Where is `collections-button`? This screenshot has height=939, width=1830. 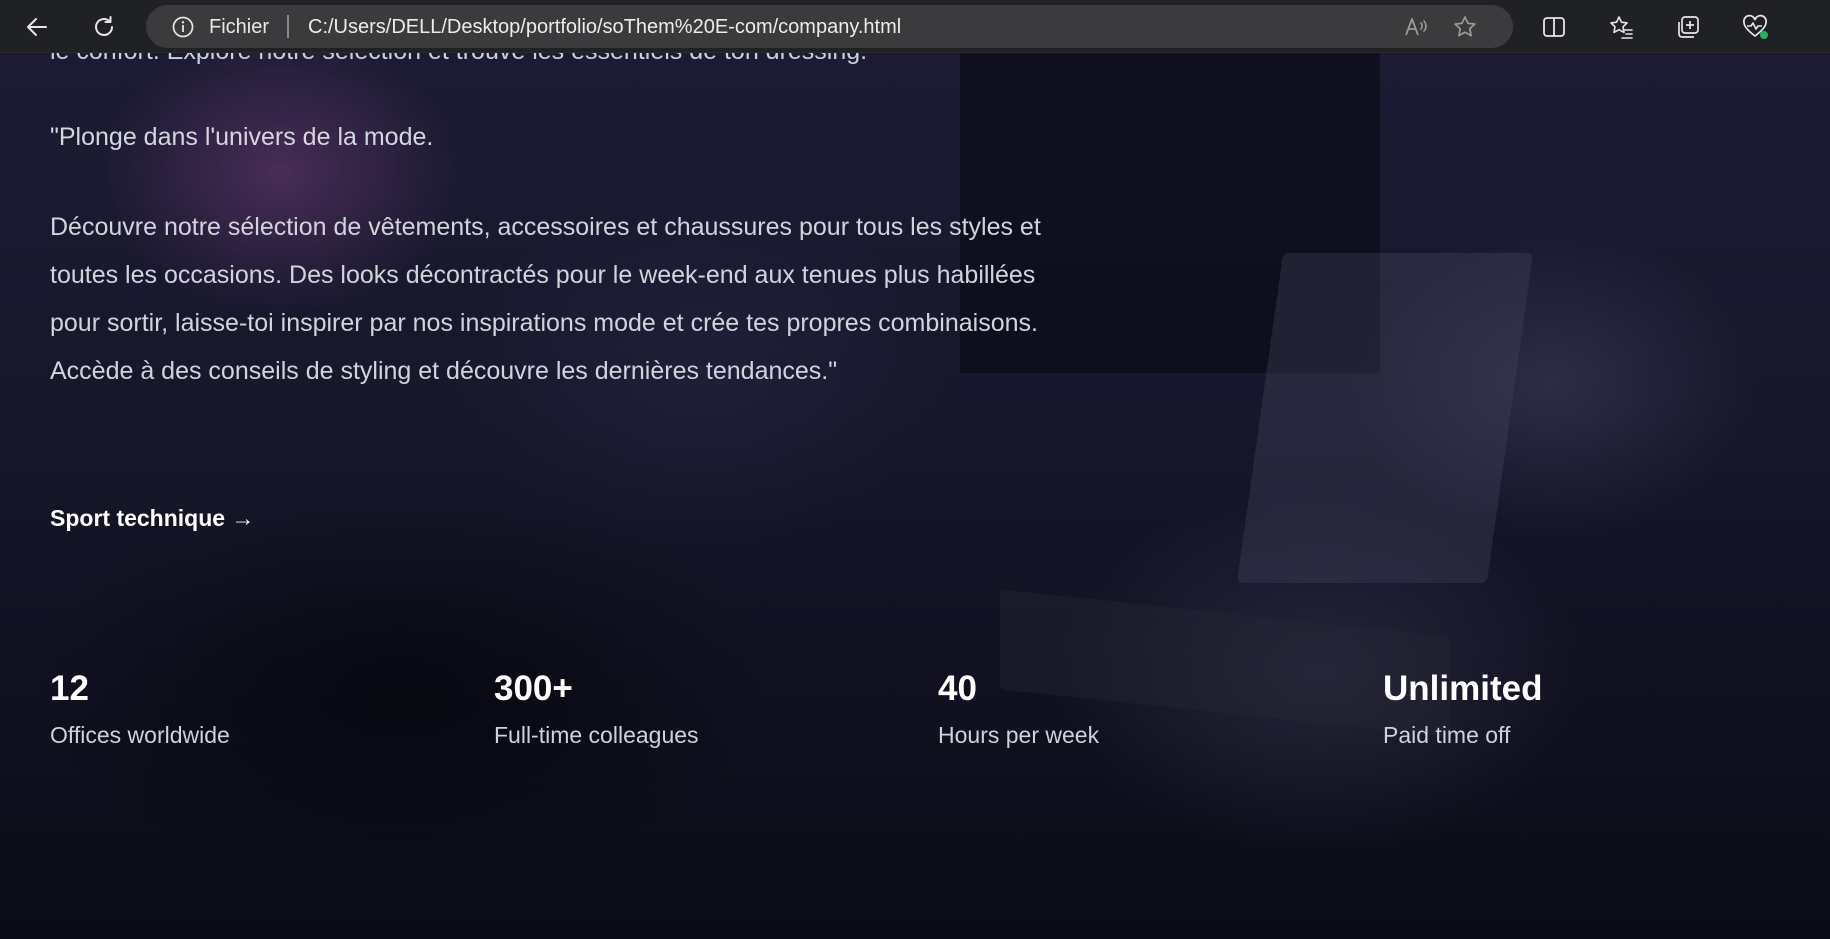
collections-button is located at coordinates (1688, 27).